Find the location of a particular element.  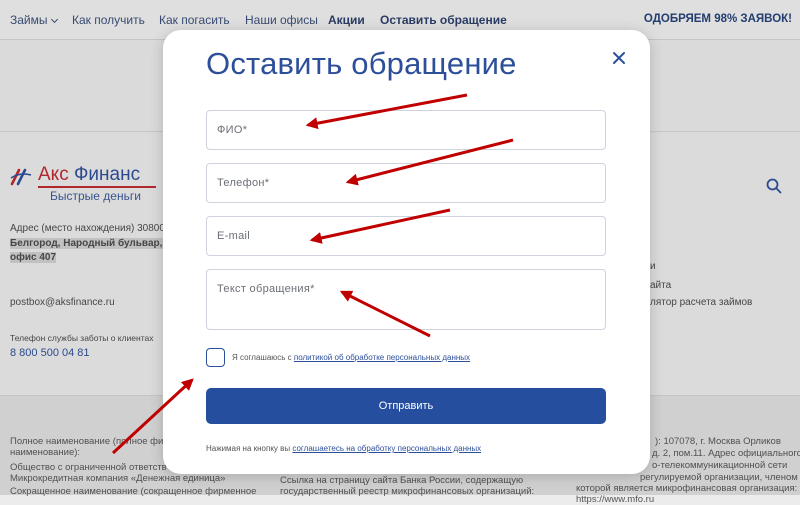

modal-title: Оставить обращение is located at coordinates (361, 63).